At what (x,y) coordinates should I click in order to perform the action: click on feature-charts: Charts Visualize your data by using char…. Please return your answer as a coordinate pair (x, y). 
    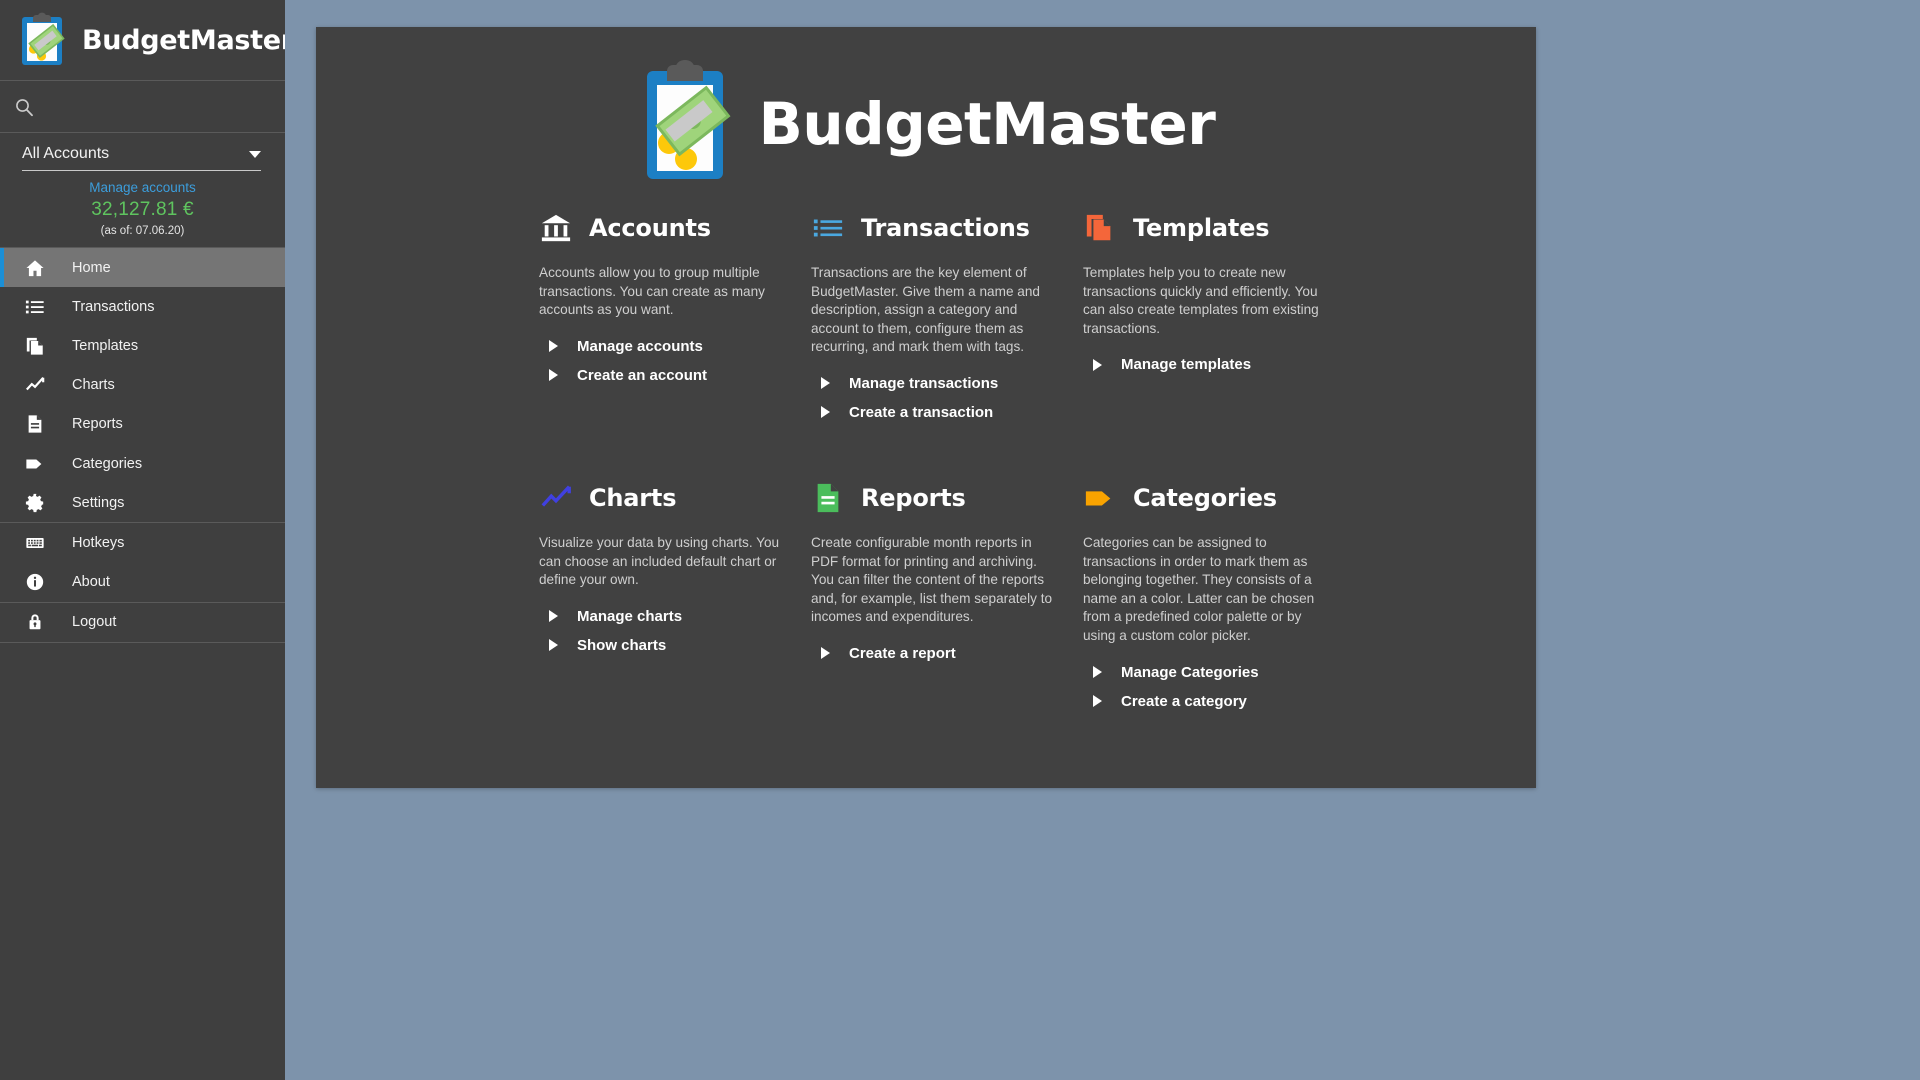
    Looking at the image, I should click on (675, 599).